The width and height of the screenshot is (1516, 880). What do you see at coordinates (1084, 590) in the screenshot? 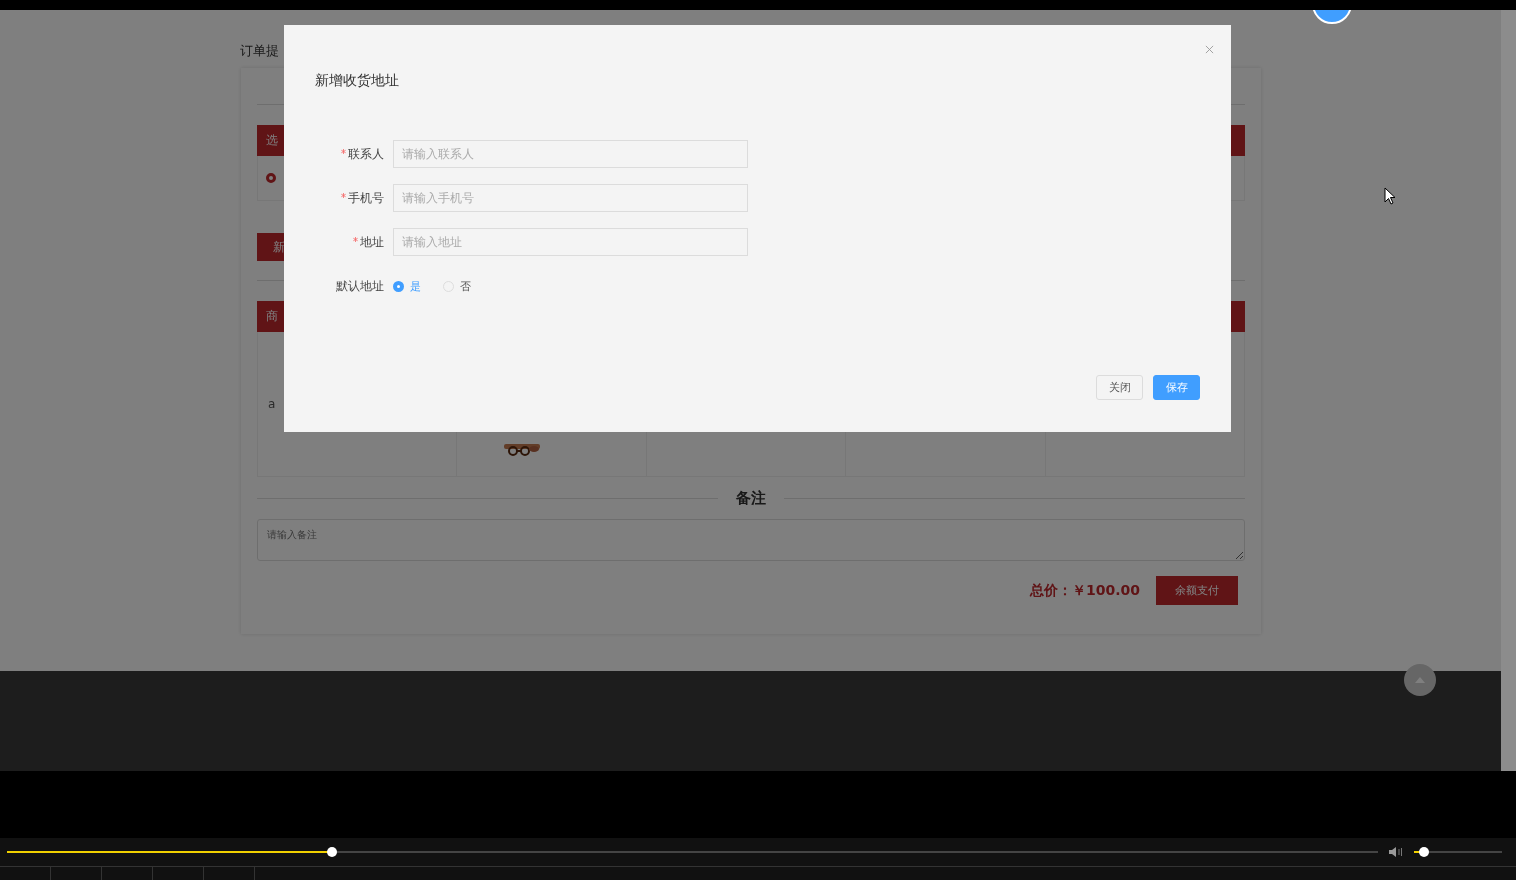
I see `total-price: 总价：￥100.00` at bounding box center [1084, 590].